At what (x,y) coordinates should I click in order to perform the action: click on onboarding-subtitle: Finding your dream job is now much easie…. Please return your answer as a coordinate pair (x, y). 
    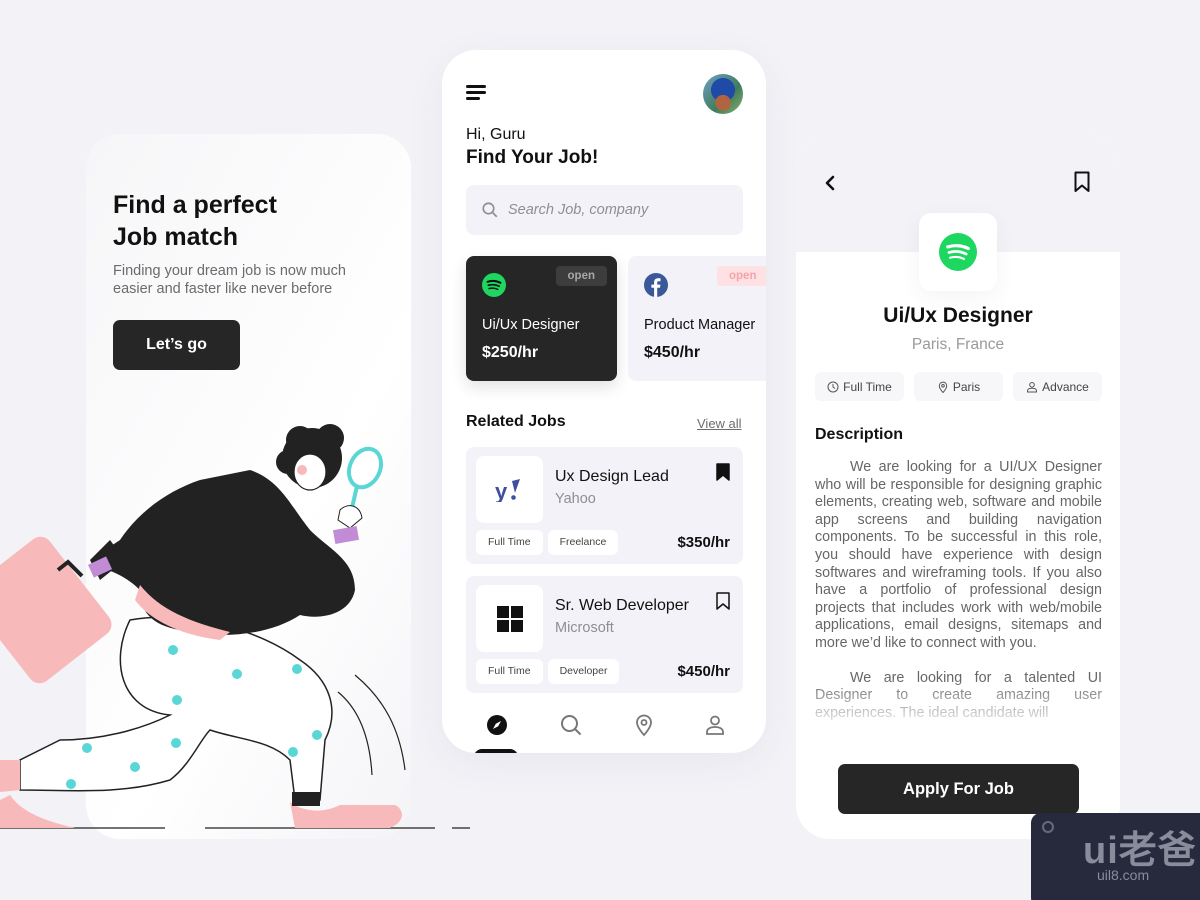
    Looking at the image, I should click on (229, 280).